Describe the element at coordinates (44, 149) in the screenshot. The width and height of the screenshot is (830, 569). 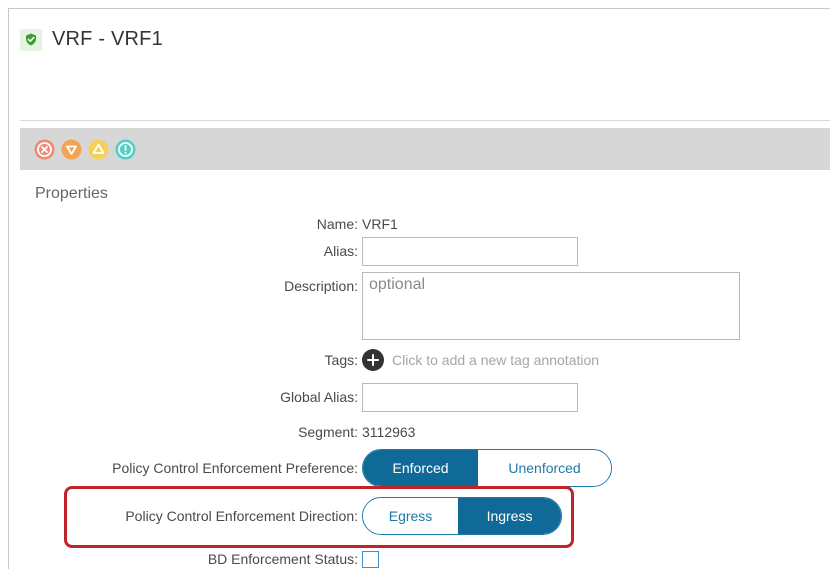
I see `critical-fault-icon` at that location.